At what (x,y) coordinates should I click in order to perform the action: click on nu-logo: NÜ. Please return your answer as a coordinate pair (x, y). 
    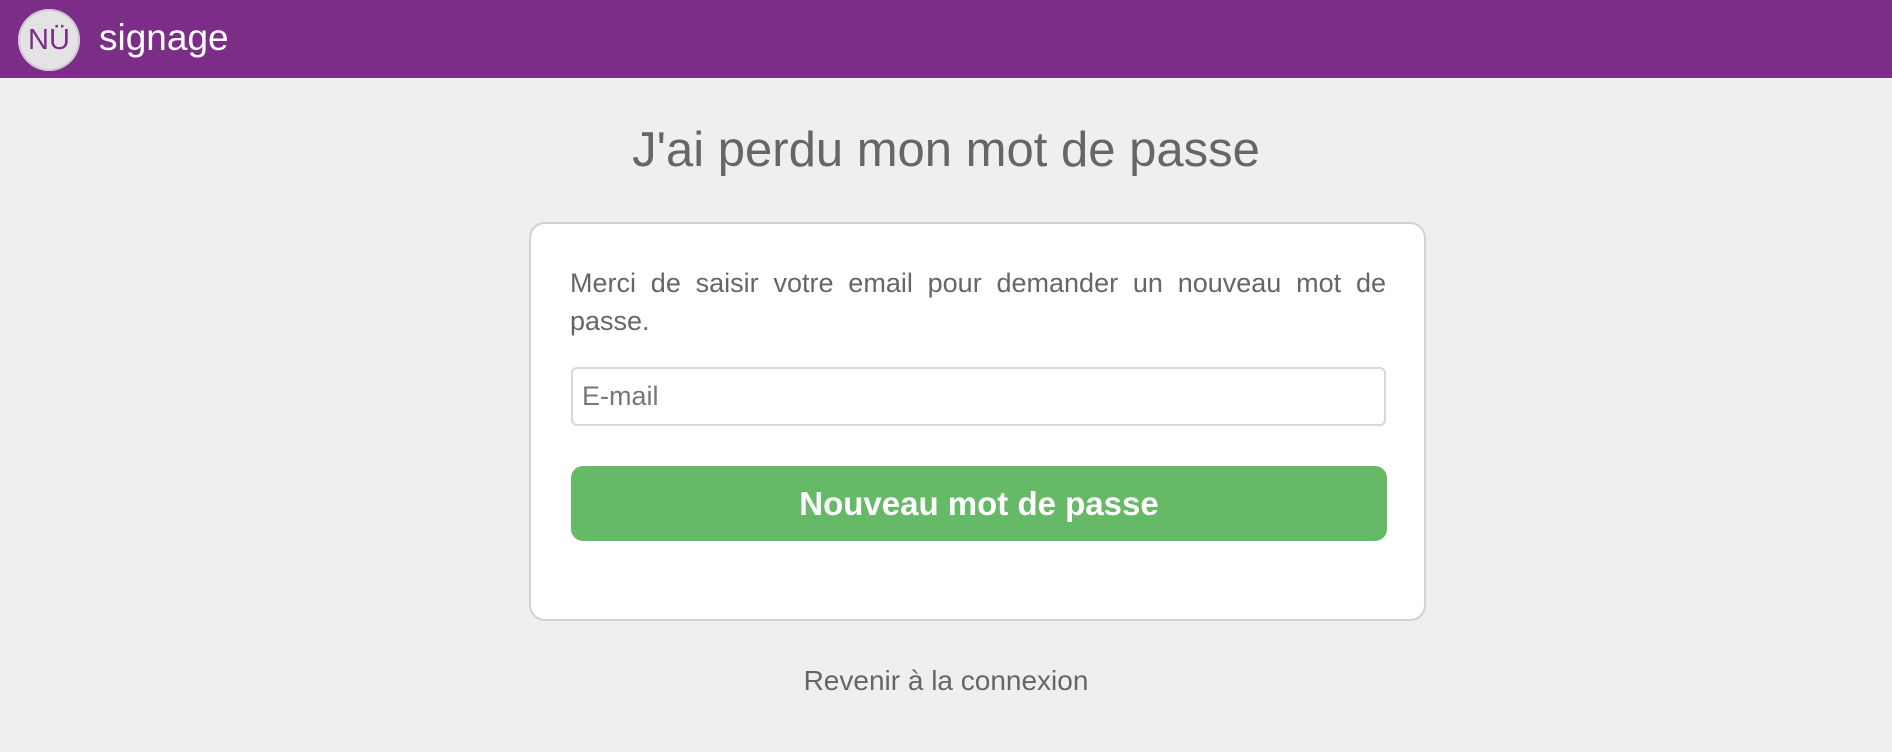
    Looking at the image, I should click on (49, 40).